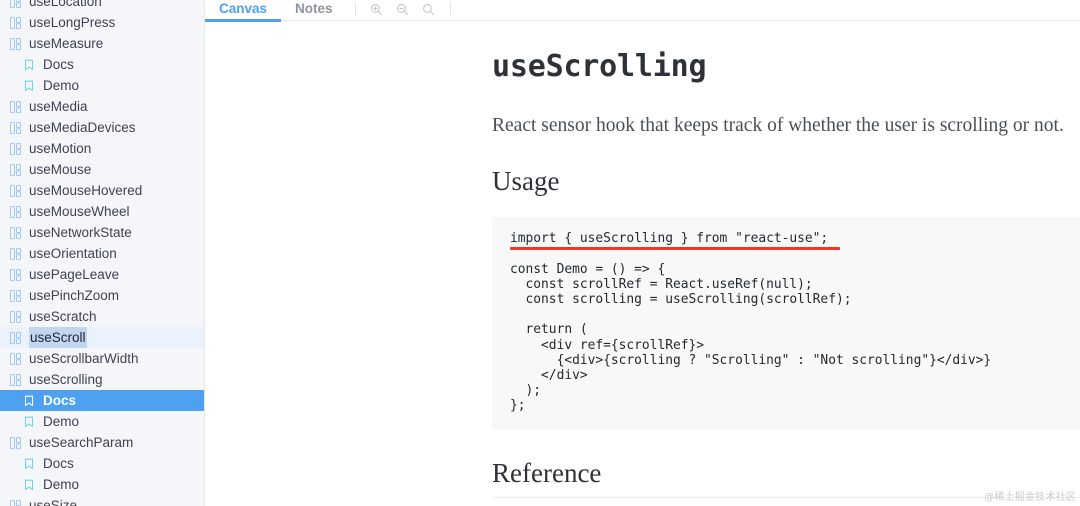  What do you see at coordinates (642, 11) in the screenshot?
I see `toolbar: Canvas Notes` at bounding box center [642, 11].